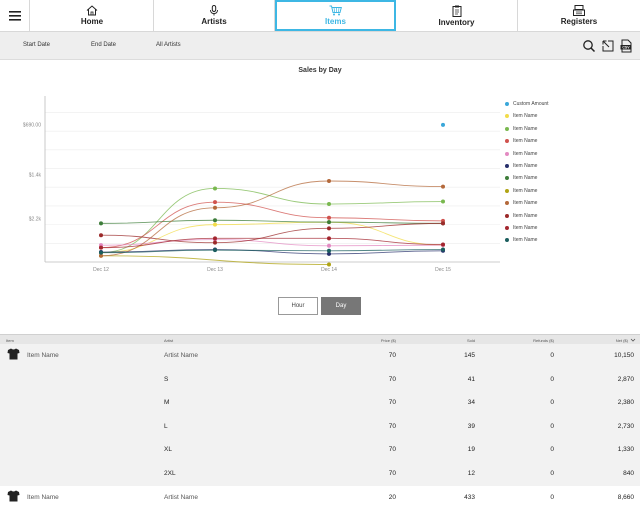 This screenshot has height=512, width=640. Describe the element at coordinates (166, 426) in the screenshot. I see `cell-artist: L` at that location.